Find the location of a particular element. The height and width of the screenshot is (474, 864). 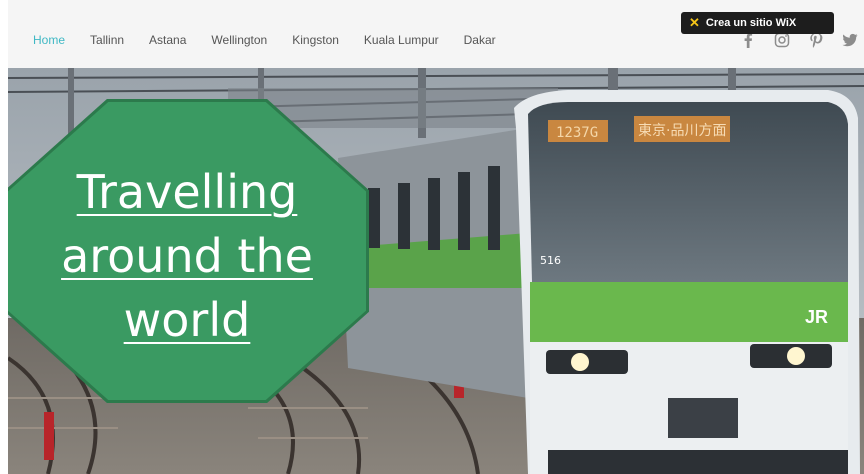

nav-item-astana: Astana is located at coordinates (167, 40).